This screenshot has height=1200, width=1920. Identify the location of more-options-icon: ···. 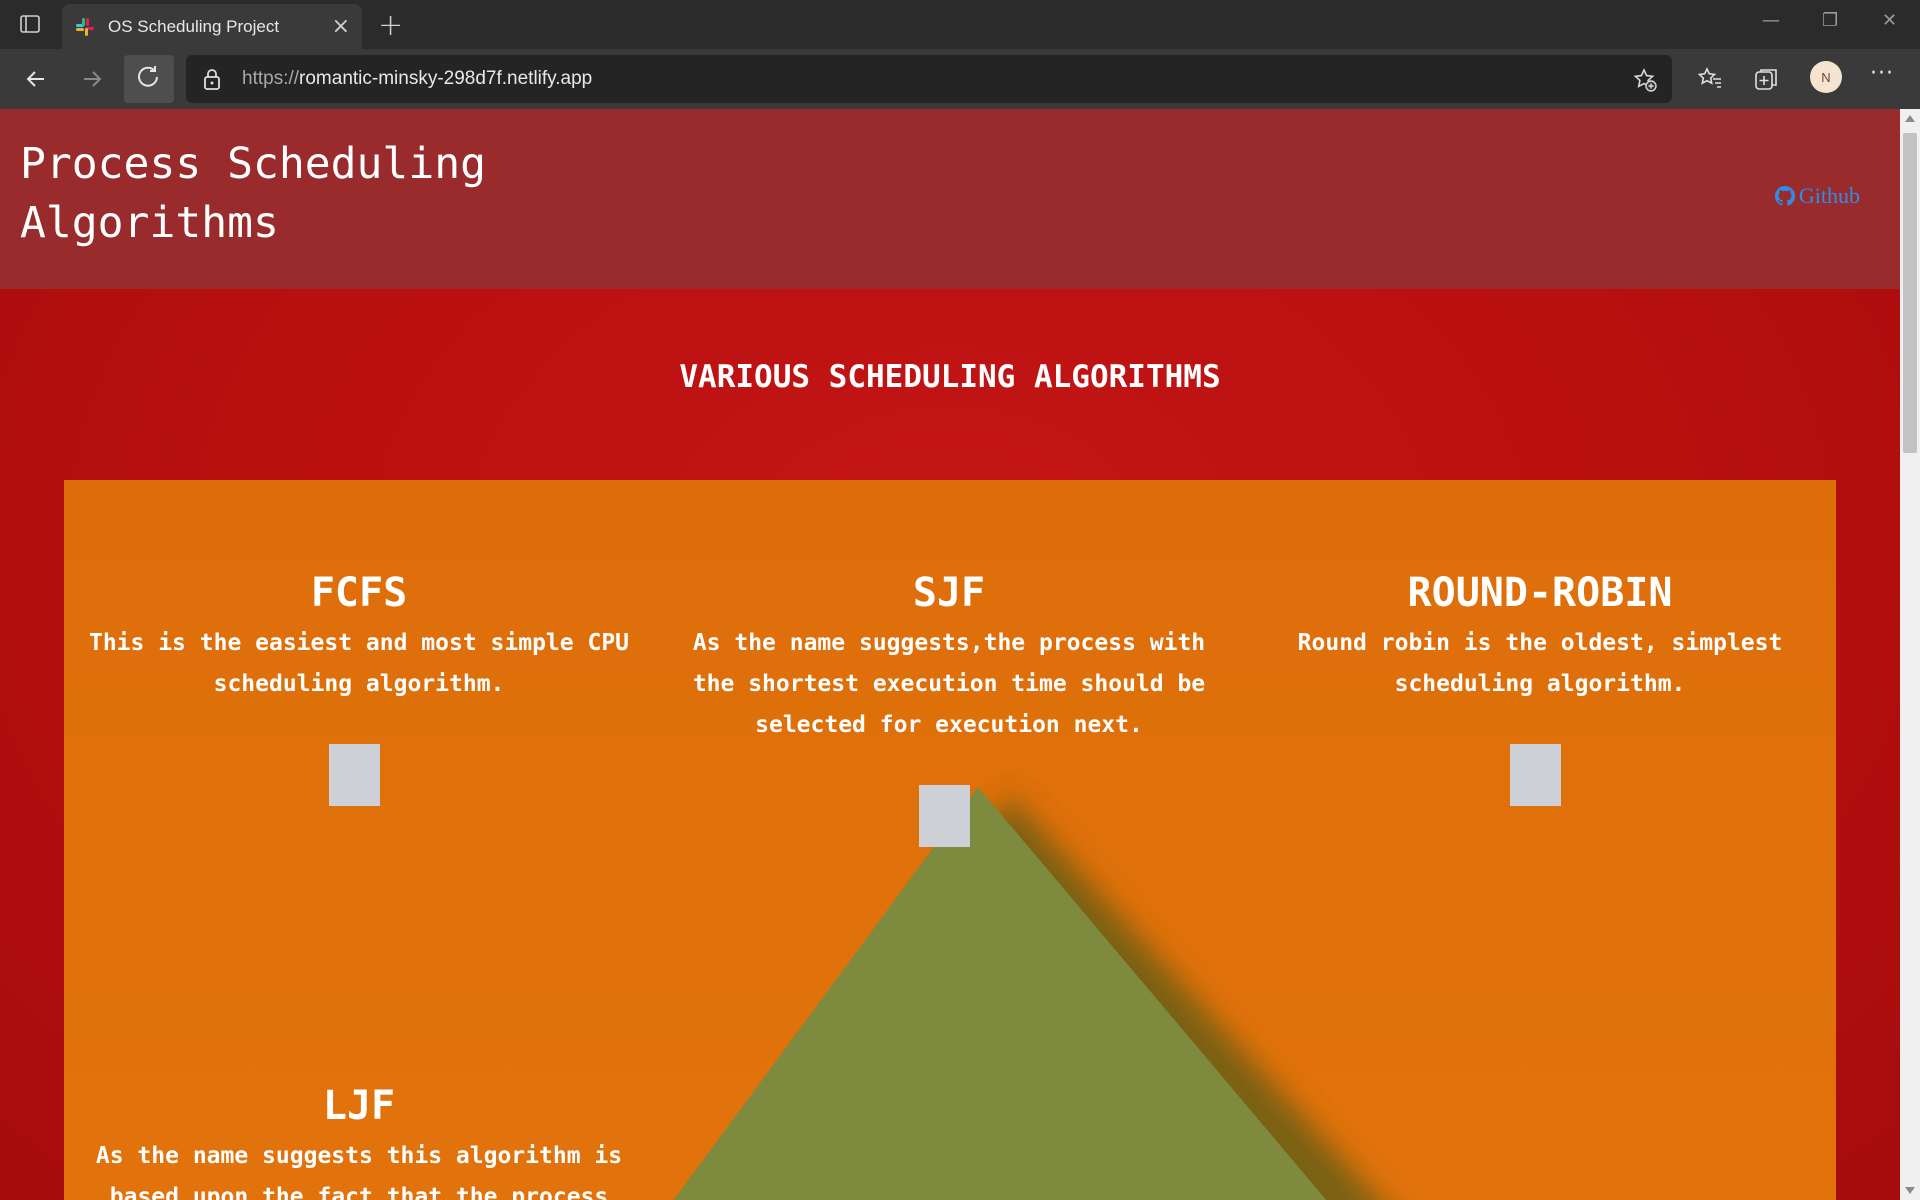
(1882, 73).